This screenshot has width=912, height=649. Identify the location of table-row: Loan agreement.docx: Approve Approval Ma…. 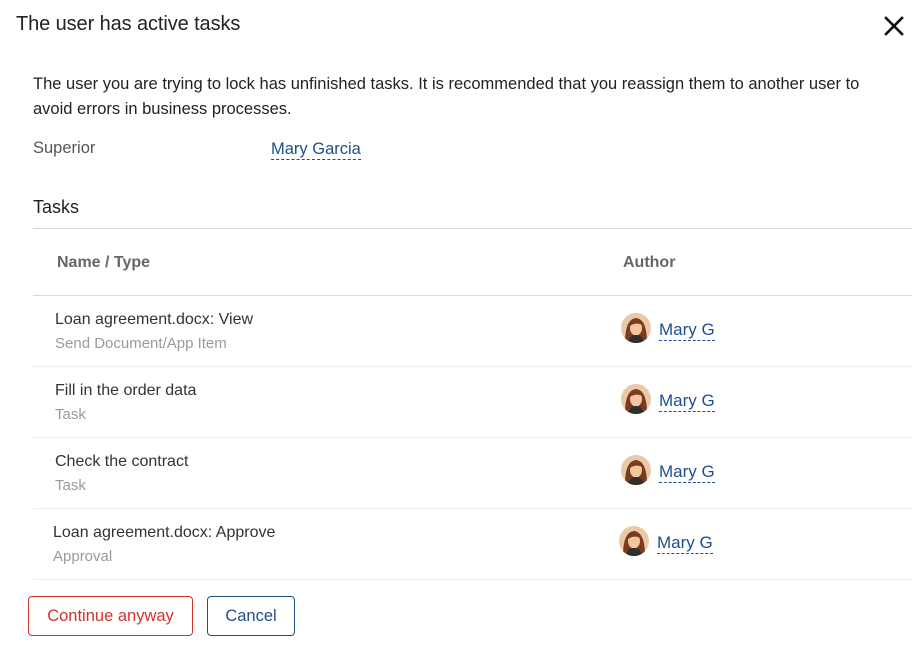
(472, 544).